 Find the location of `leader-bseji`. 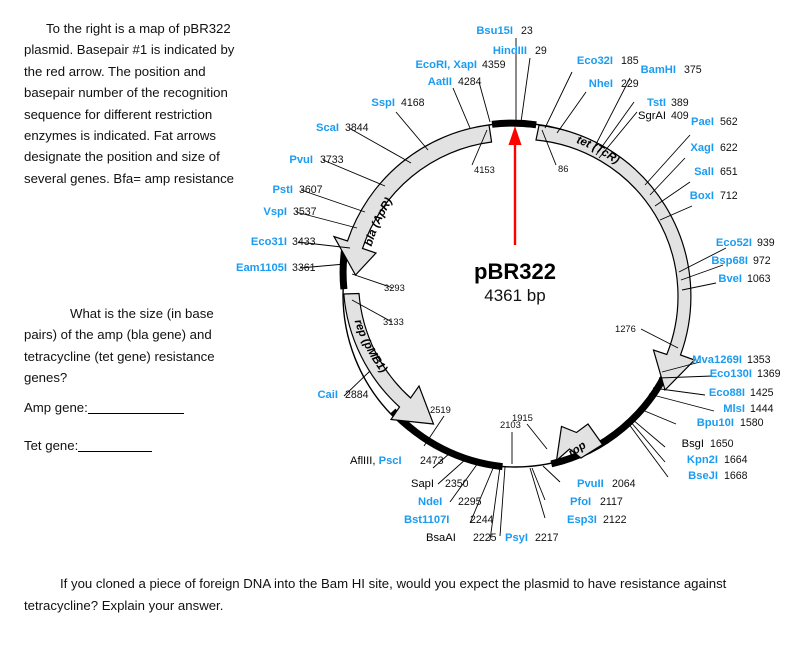

leader-bseji is located at coordinates (648, 450).